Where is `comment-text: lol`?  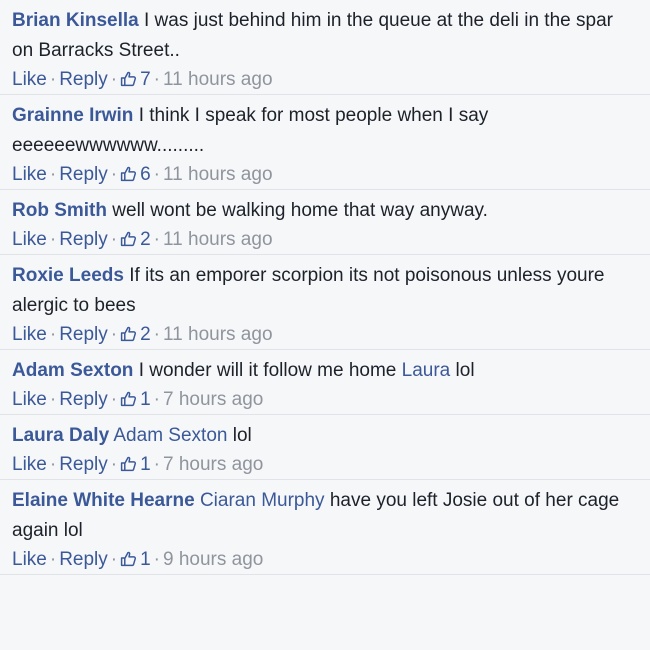
comment-text: lol is located at coordinates (239, 435).